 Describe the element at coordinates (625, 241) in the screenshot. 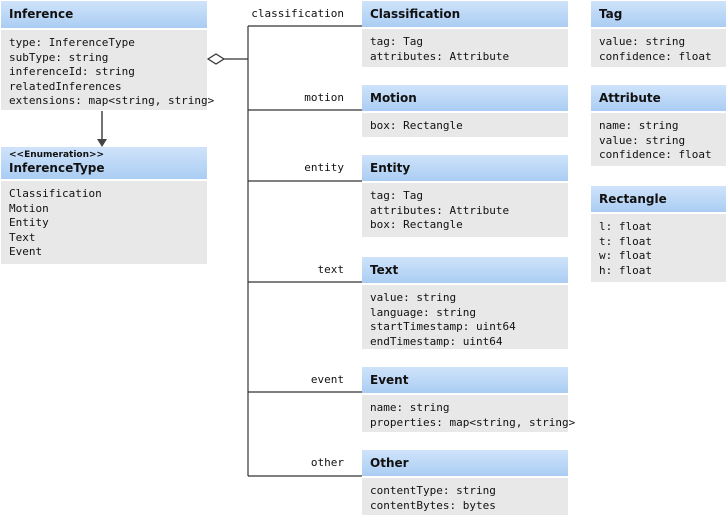

I see `field: t: float` at that location.